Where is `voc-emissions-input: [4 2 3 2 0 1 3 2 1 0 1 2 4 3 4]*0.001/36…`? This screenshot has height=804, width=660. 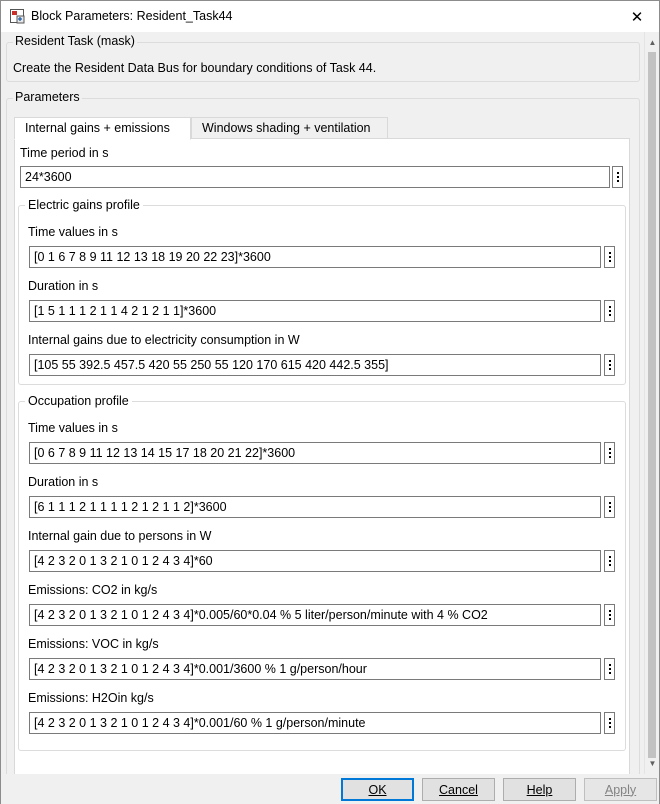
voc-emissions-input: [4 2 3 2 0 1 3 2 1 0 1 2 4 3 4]*0.001/36… is located at coordinates (315, 669).